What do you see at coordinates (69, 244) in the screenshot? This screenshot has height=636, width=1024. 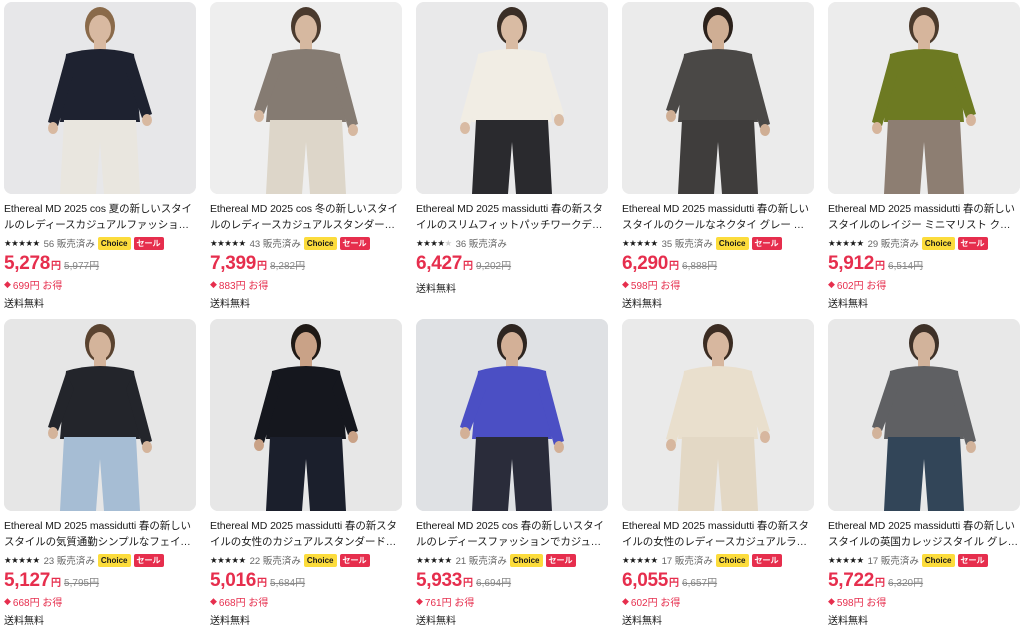 I see `sold-count: 56 販売済み` at bounding box center [69, 244].